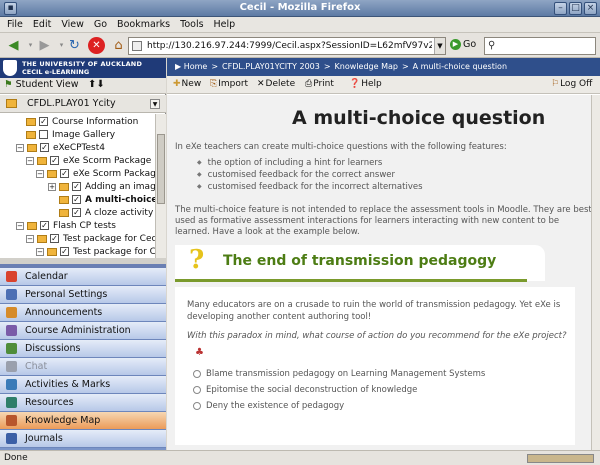 The image size is (600, 465). I want to click on breadcrumb-course: CFDL.PLAY01YCITY 2003, so click(271, 66).